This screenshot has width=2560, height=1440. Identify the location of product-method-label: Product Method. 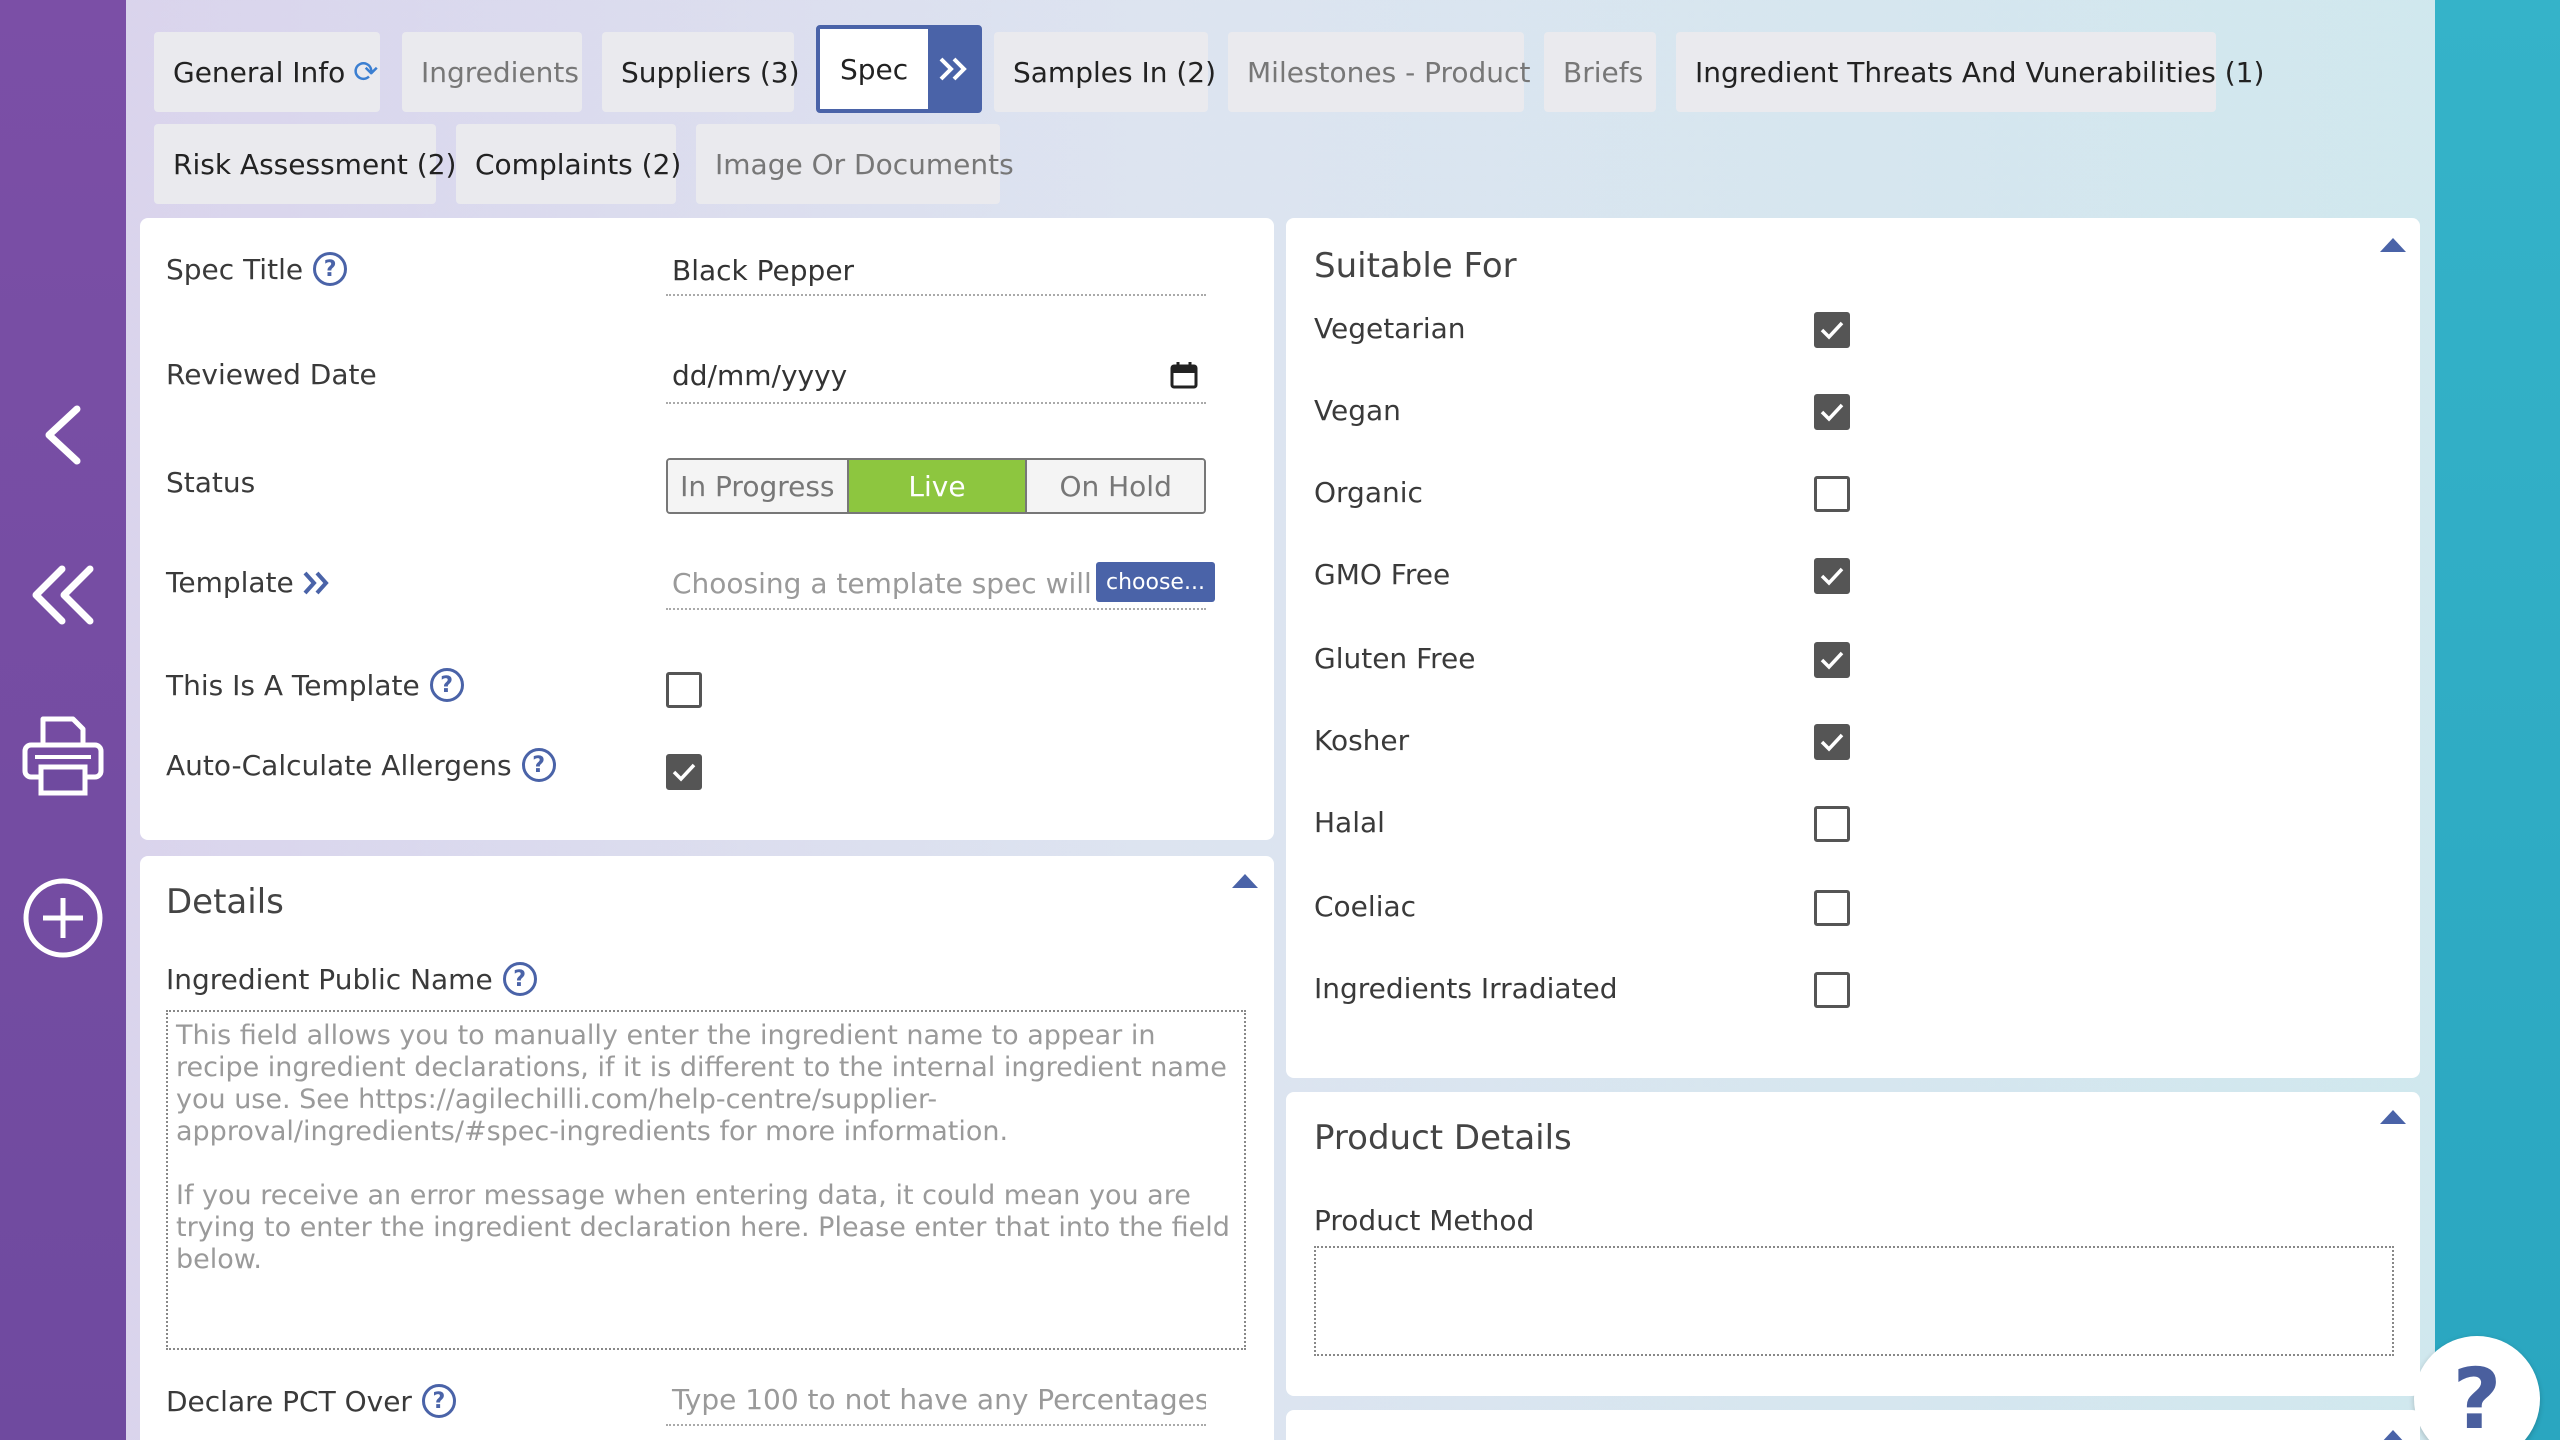
(1424, 1220).